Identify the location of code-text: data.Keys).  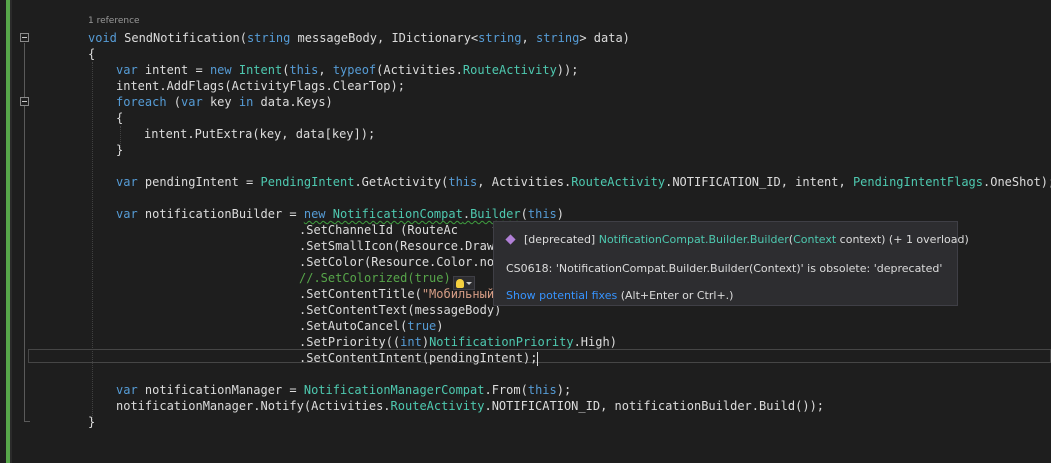
(293, 102).